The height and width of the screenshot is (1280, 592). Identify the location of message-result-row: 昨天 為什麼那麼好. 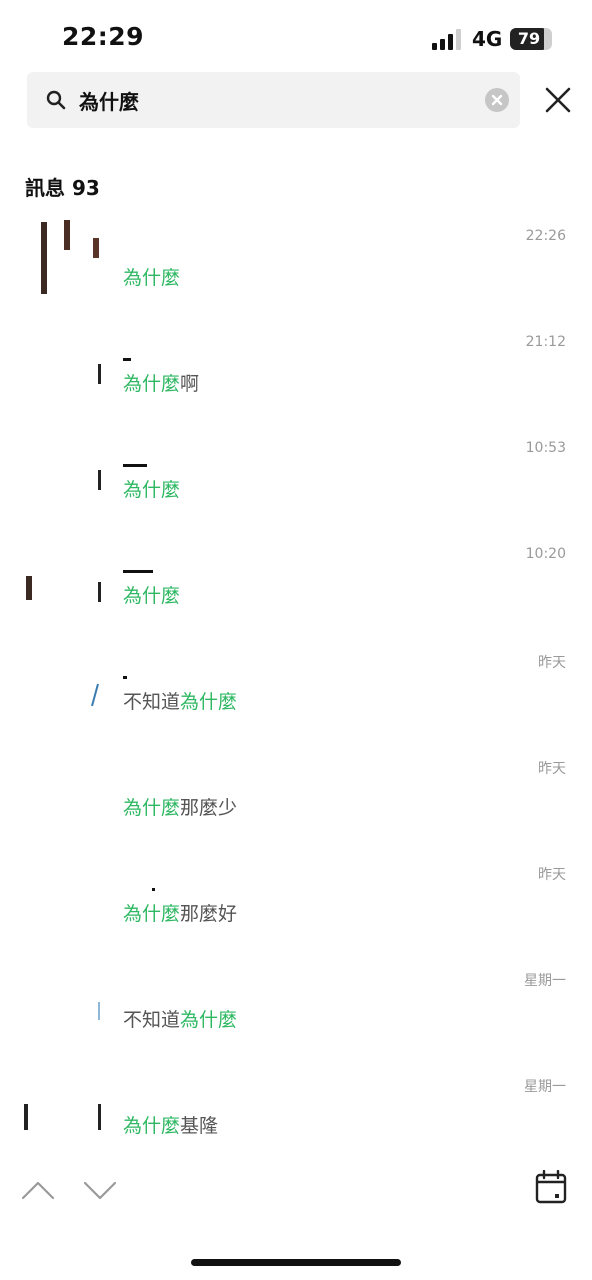
(296, 889).